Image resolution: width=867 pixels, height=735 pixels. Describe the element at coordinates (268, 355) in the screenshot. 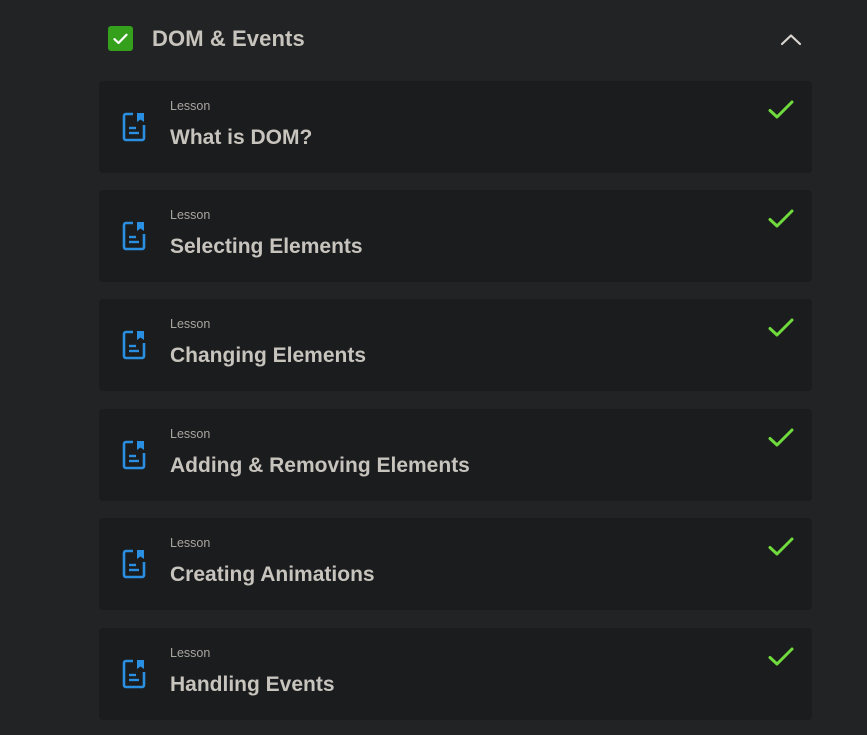

I see `lesson-title: Changing Elements` at that location.